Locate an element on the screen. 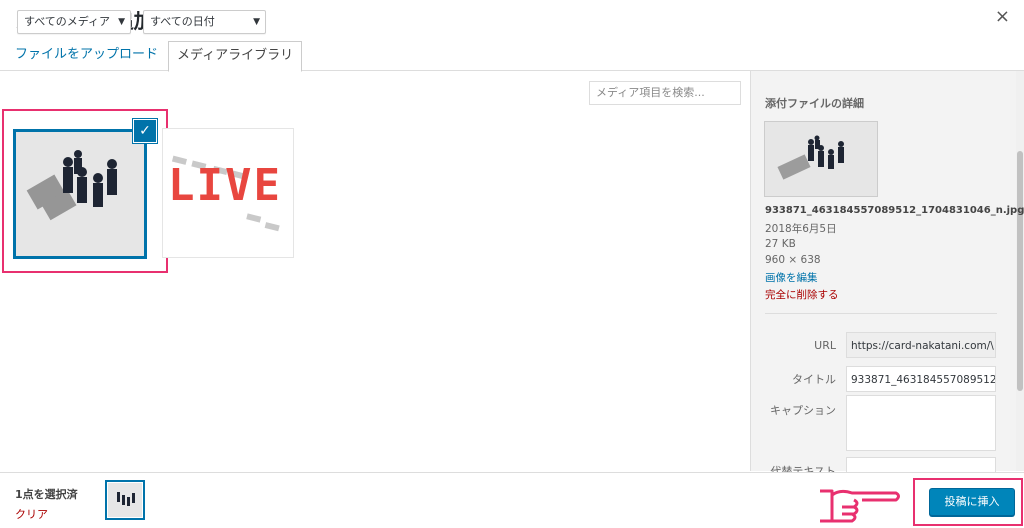 The width and height of the screenshot is (1024, 528). alt-text-field is located at coordinates (921, 465).